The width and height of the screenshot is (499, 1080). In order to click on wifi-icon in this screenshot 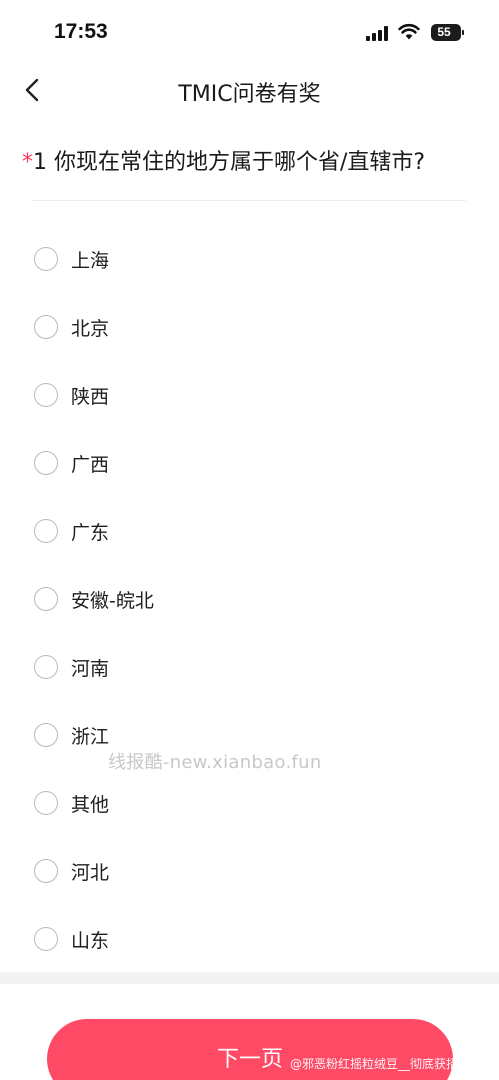, I will do `click(409, 31)`.